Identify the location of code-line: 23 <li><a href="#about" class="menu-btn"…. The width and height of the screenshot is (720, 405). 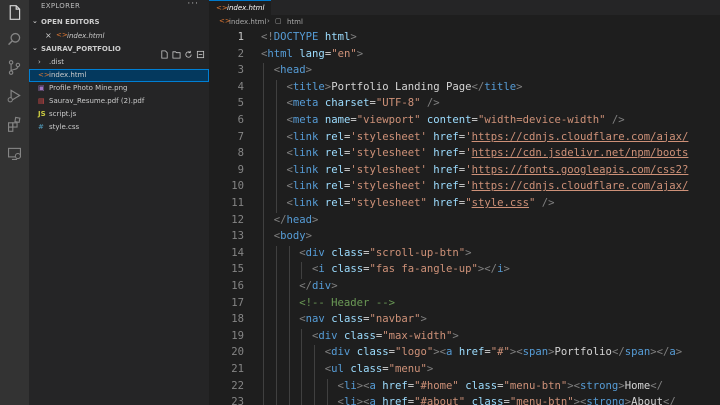
(464, 400).